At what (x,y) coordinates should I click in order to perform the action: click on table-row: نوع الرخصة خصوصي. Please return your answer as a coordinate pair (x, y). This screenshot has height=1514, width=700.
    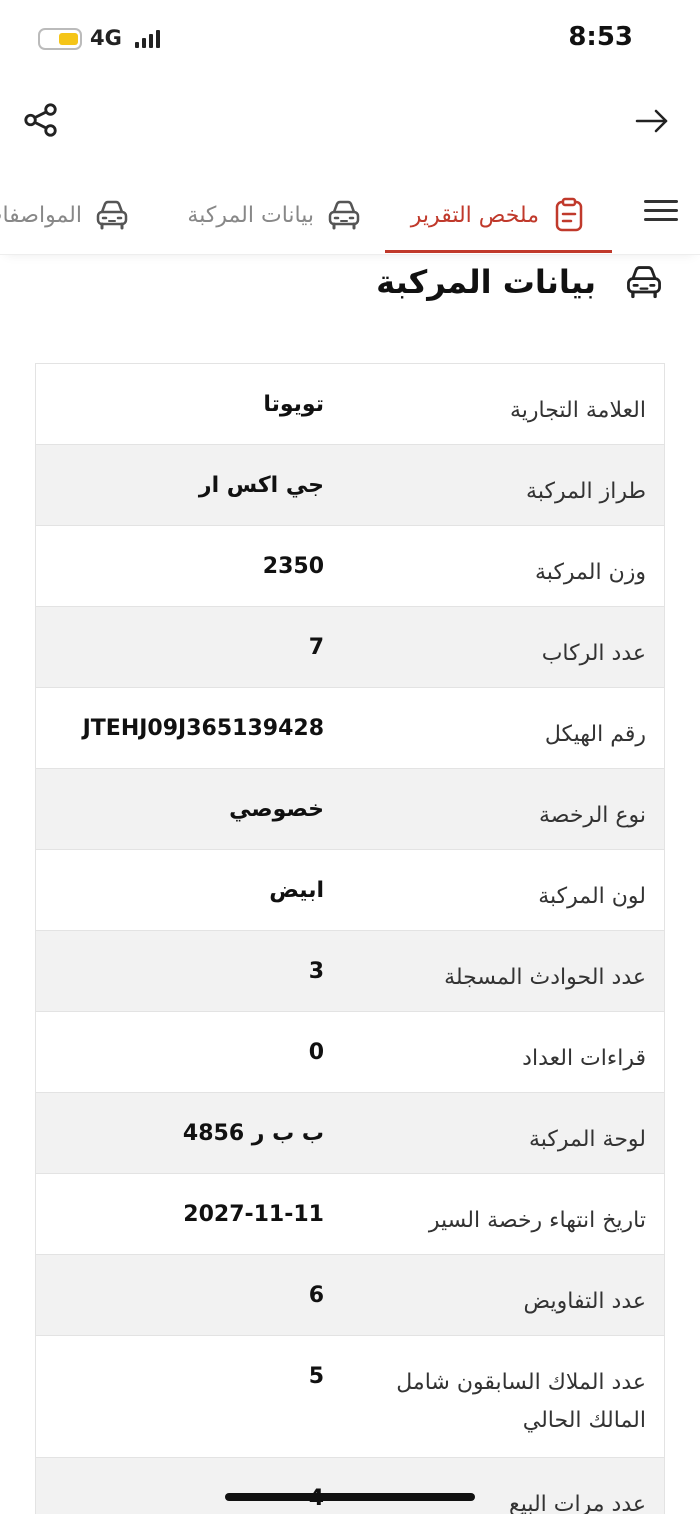
    Looking at the image, I should click on (350, 809).